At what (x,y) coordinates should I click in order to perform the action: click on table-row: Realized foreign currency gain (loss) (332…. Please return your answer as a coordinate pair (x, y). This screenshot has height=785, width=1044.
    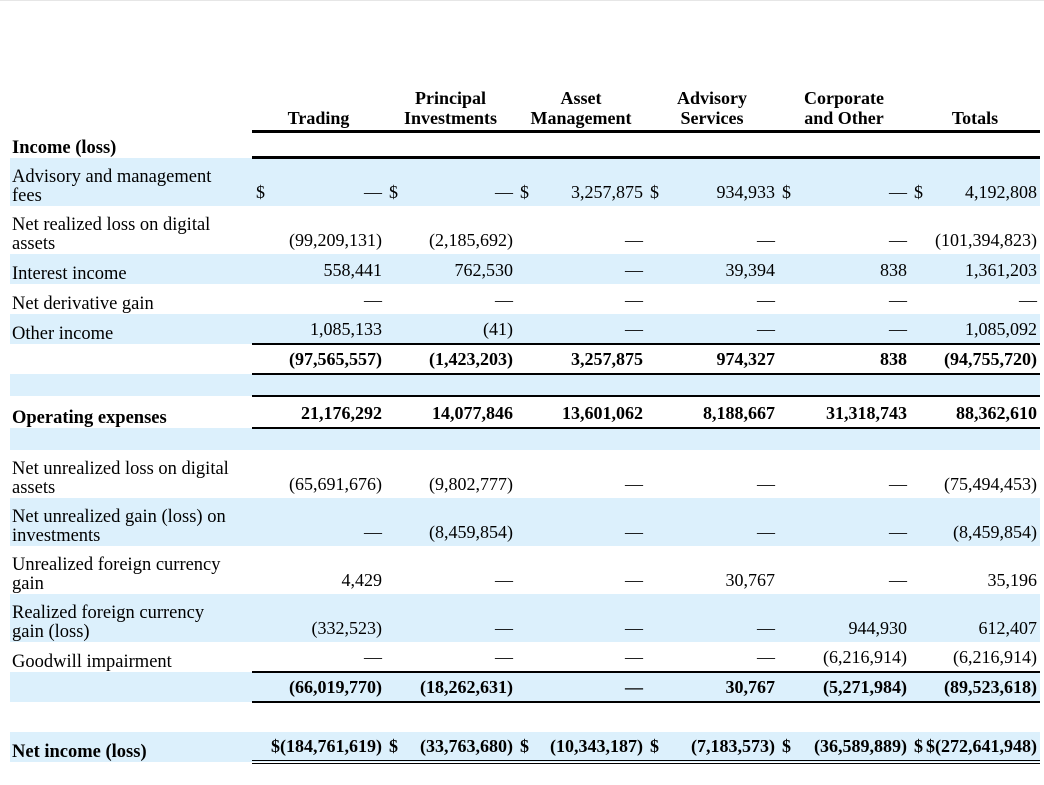
    Looking at the image, I should click on (525, 617).